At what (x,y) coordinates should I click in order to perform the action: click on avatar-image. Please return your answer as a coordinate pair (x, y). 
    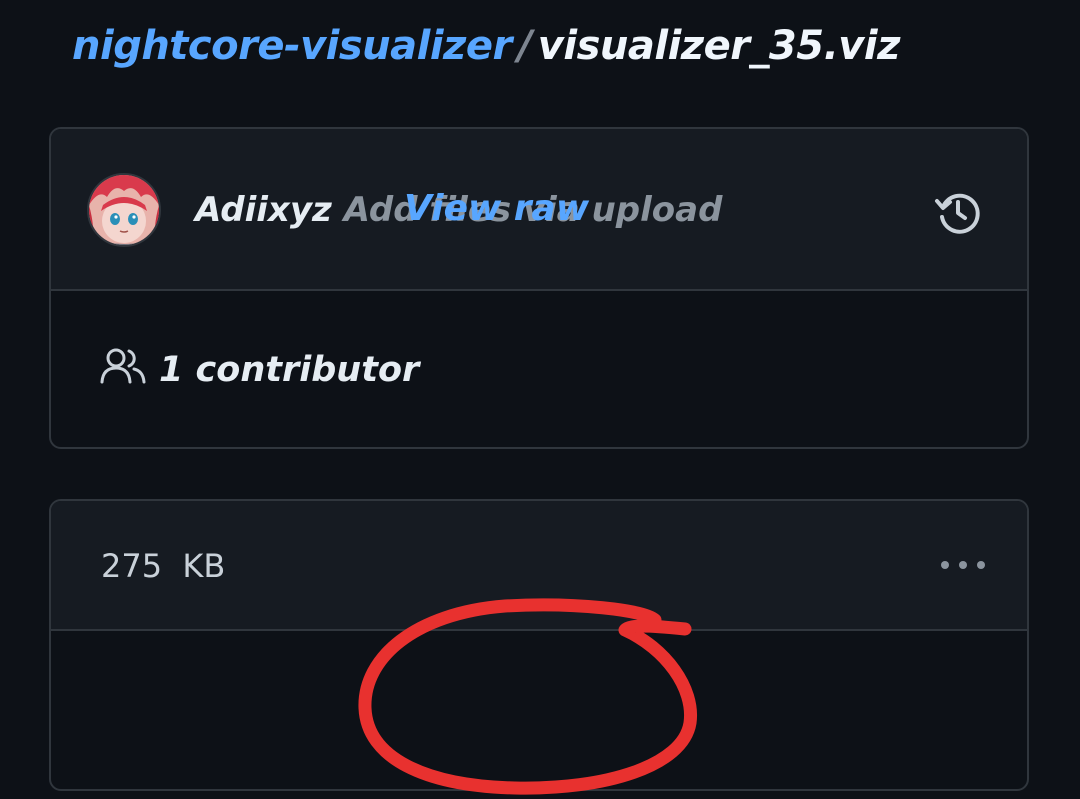
    Looking at the image, I should click on (124, 210).